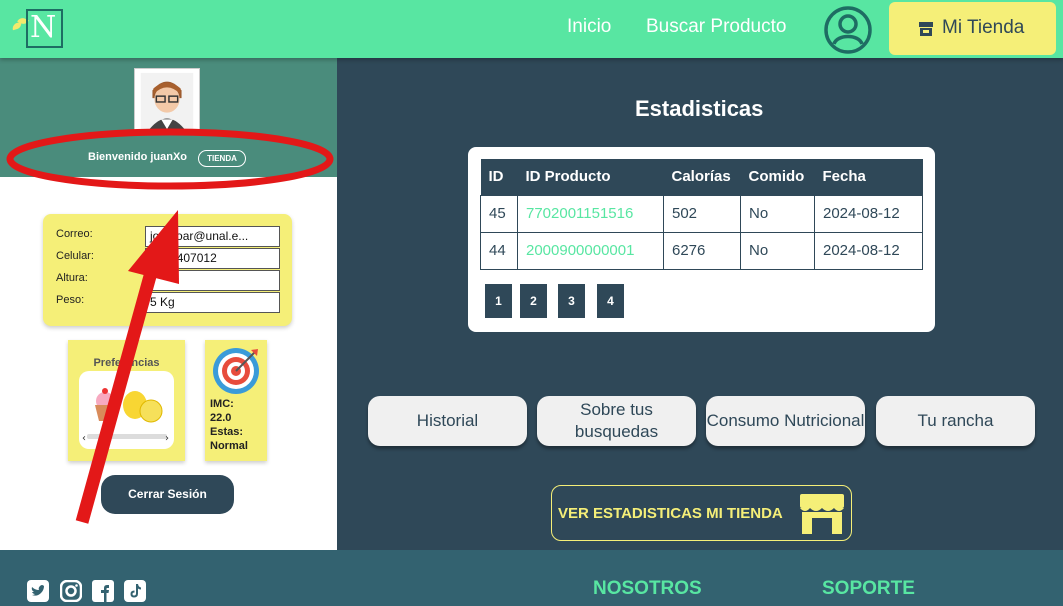 The height and width of the screenshot is (606, 1063). Describe the element at coordinates (590, 250) in the screenshot. I see `product-link: 2000900000001` at that location.